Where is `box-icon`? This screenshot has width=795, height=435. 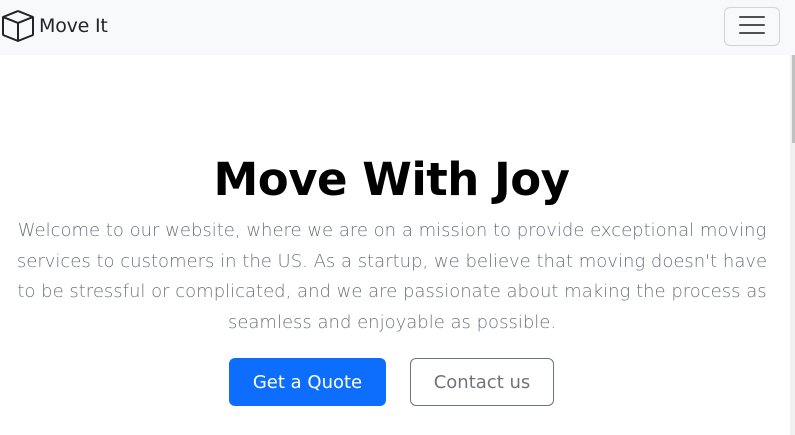
box-icon is located at coordinates (18, 26).